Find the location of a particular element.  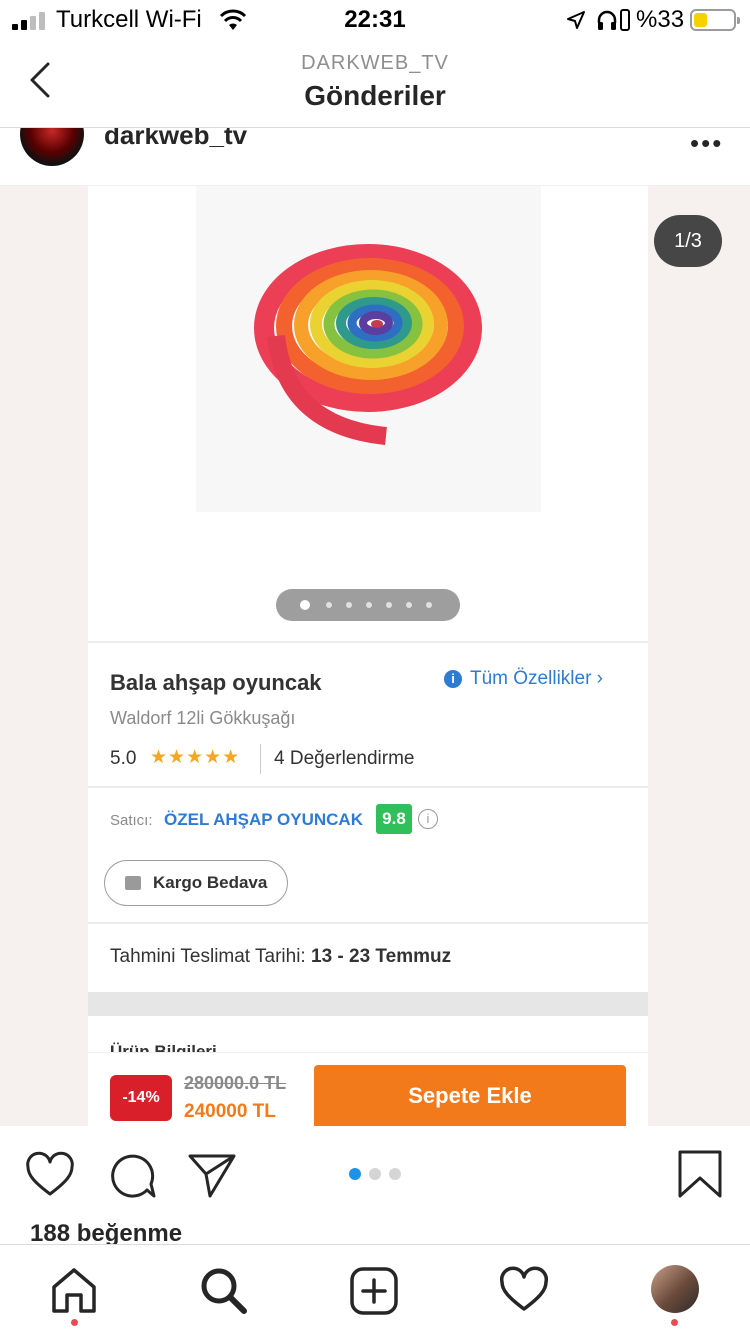

post-actions: 188 beğenme is located at coordinates (375, 1185).